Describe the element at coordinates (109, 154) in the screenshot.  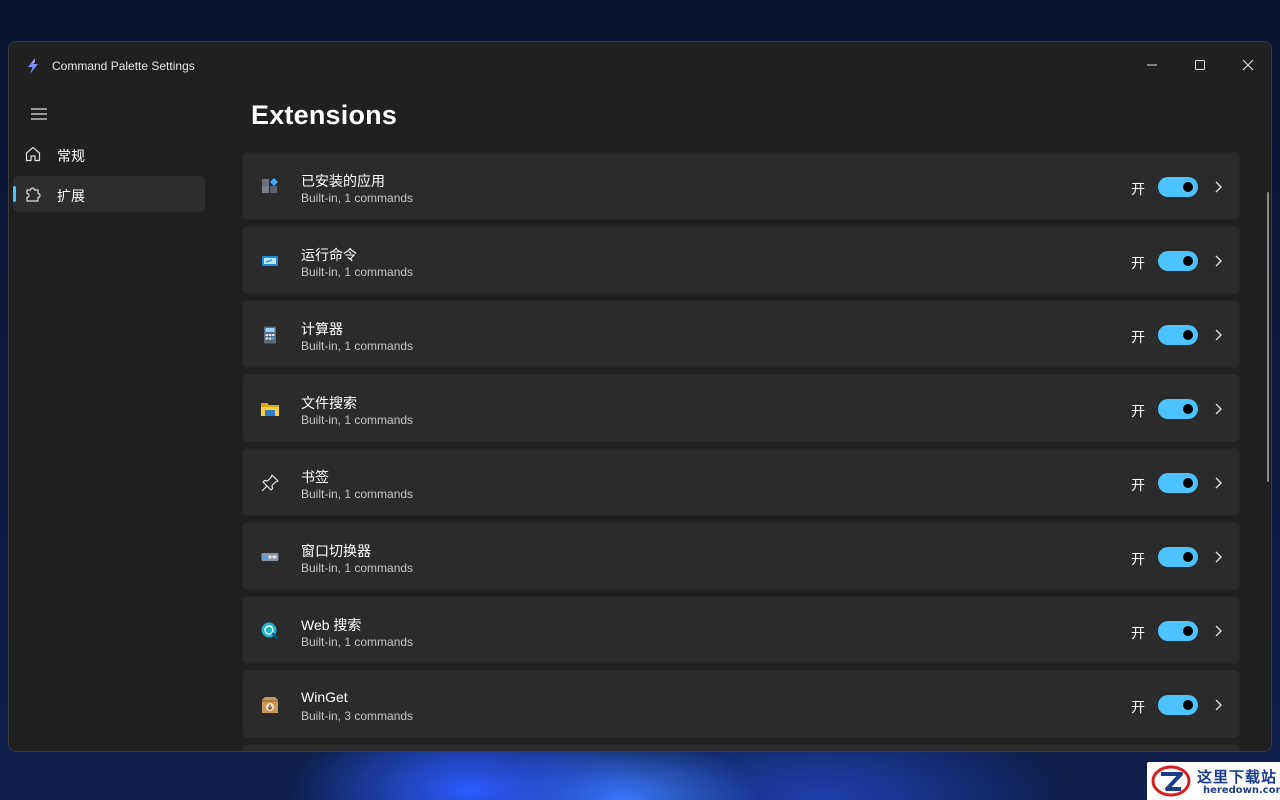
I see `sidebar-item-general: 常规` at that location.